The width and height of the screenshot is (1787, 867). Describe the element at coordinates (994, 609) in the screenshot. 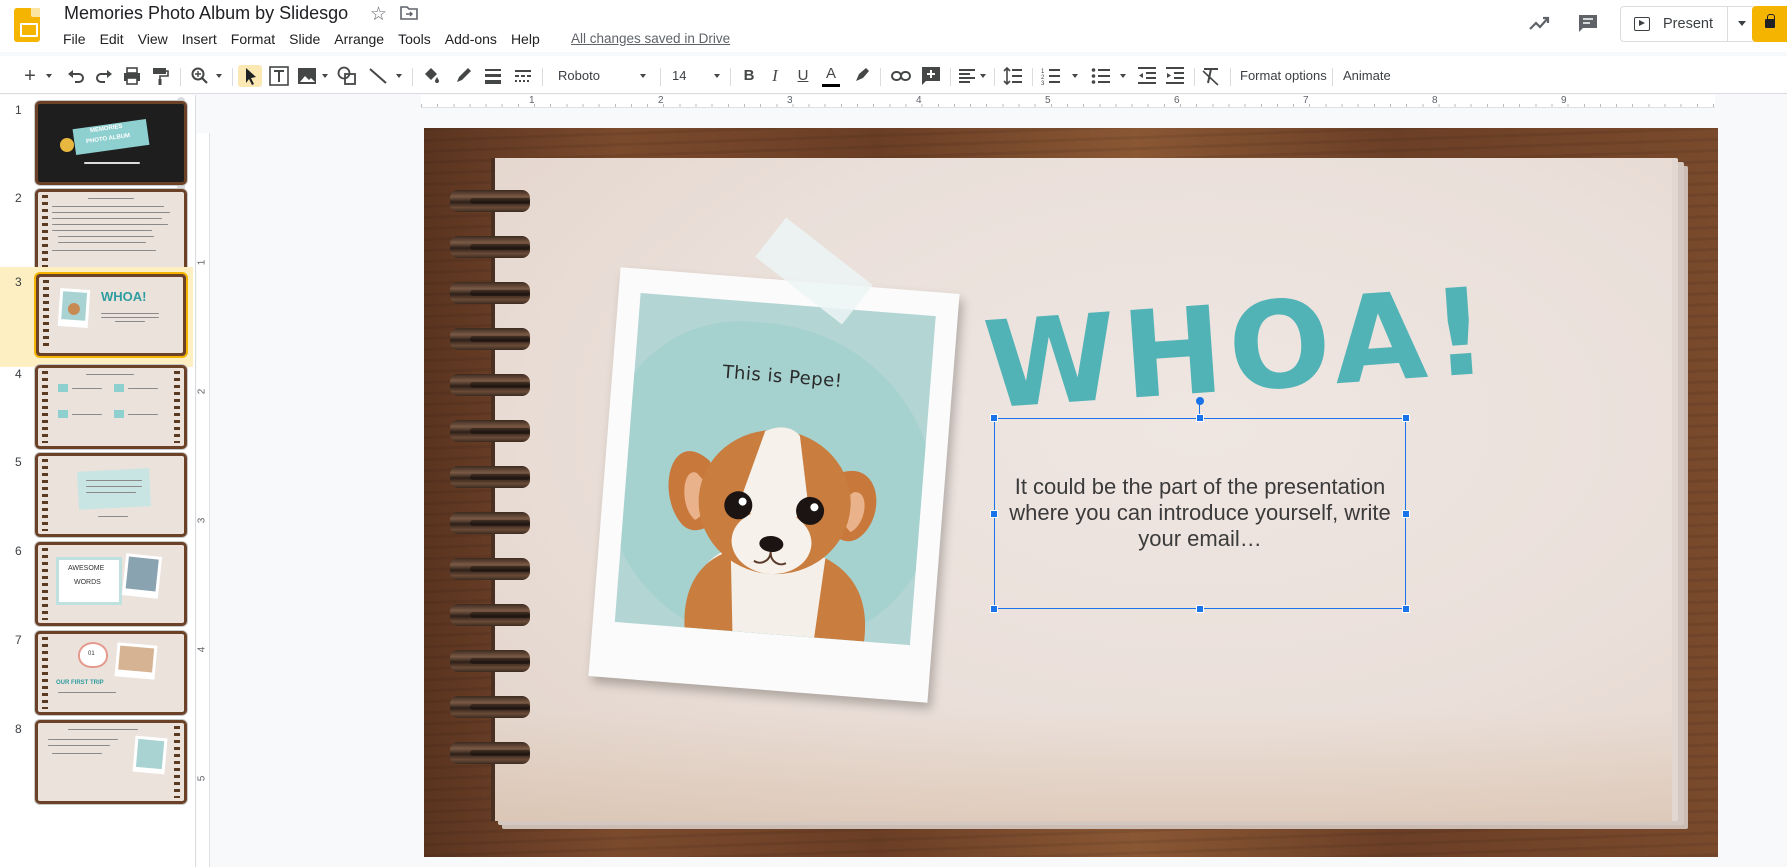

I see `resize-handle-bottom-left` at that location.